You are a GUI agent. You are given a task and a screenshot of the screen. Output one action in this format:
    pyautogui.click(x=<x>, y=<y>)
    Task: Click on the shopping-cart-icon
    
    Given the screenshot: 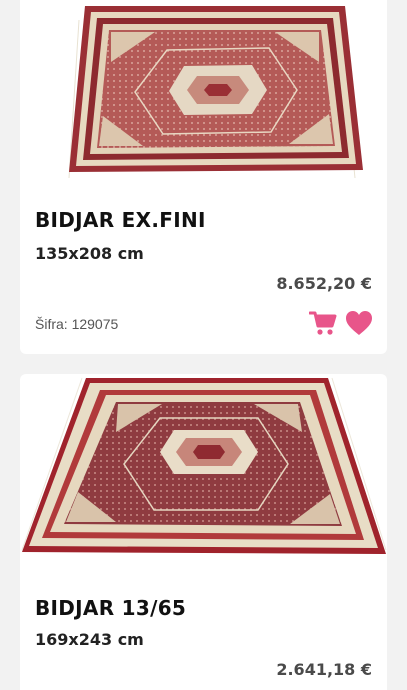 What is the action you would take?
    pyautogui.click(x=323, y=323)
    